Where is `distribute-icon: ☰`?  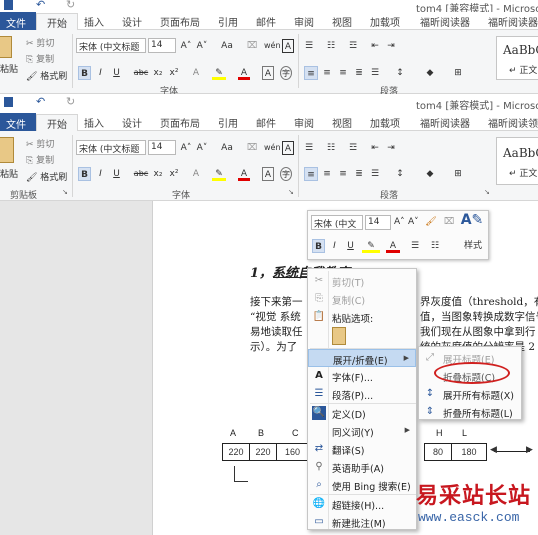
distribute-icon: ☰ is located at coordinates (375, 174).